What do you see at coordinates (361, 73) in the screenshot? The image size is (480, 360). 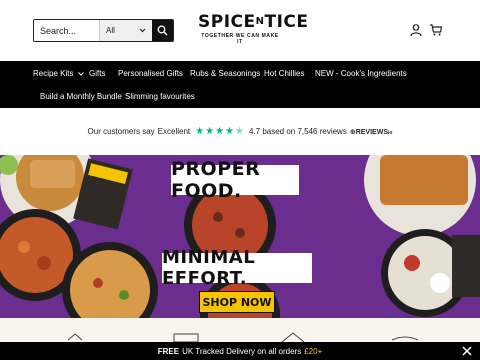 I see `nav-item-cooks-ingredients: NEW - Cook's Ingredients` at bounding box center [361, 73].